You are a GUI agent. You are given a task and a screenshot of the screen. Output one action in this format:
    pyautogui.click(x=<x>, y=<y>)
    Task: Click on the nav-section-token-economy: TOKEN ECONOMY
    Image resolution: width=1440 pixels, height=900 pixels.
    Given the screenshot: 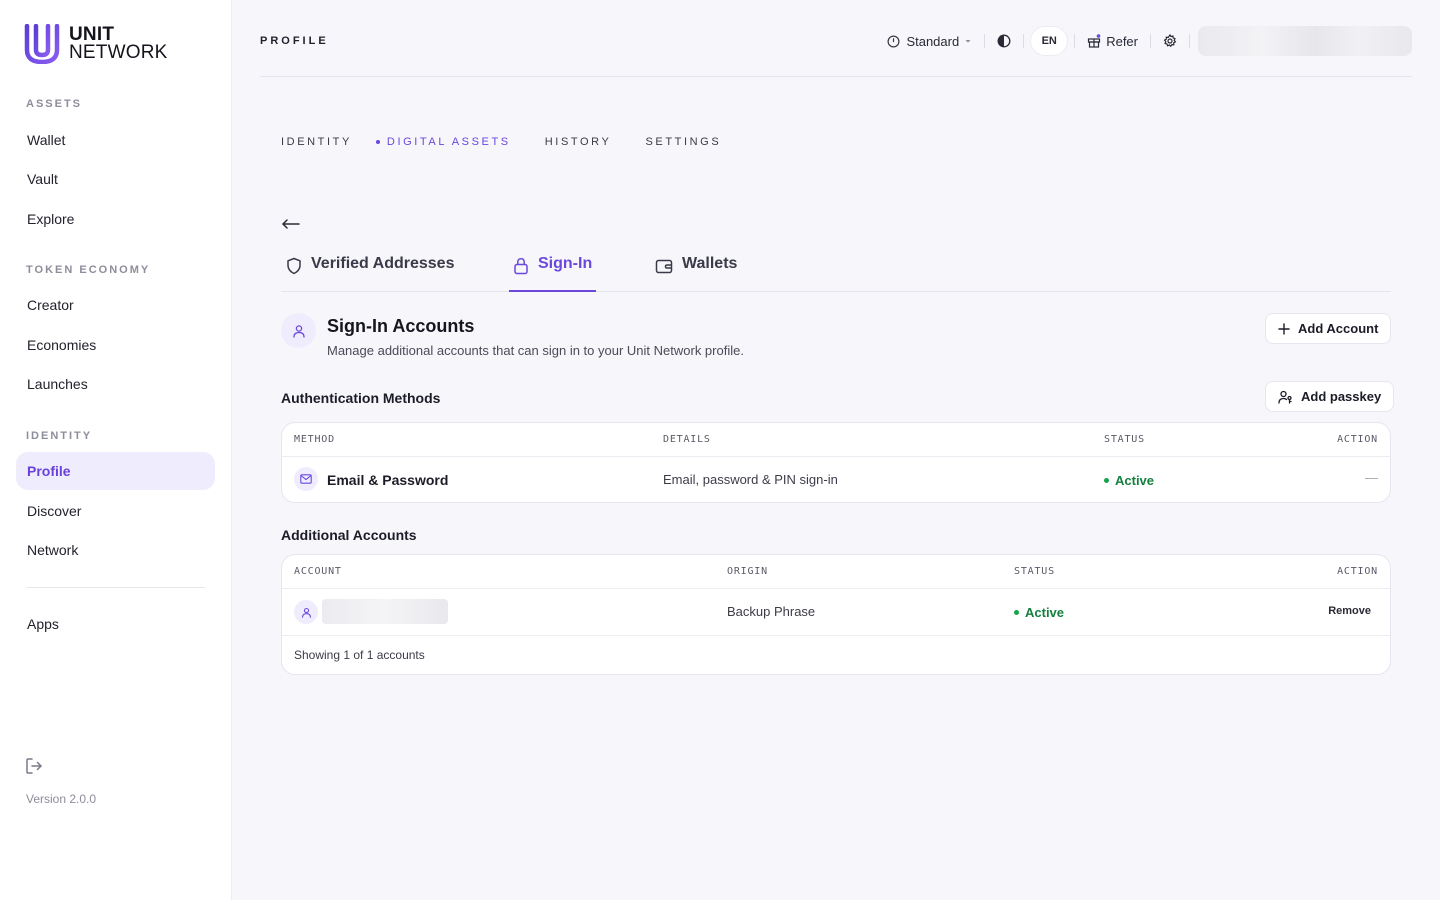 What is the action you would take?
    pyautogui.click(x=88, y=270)
    